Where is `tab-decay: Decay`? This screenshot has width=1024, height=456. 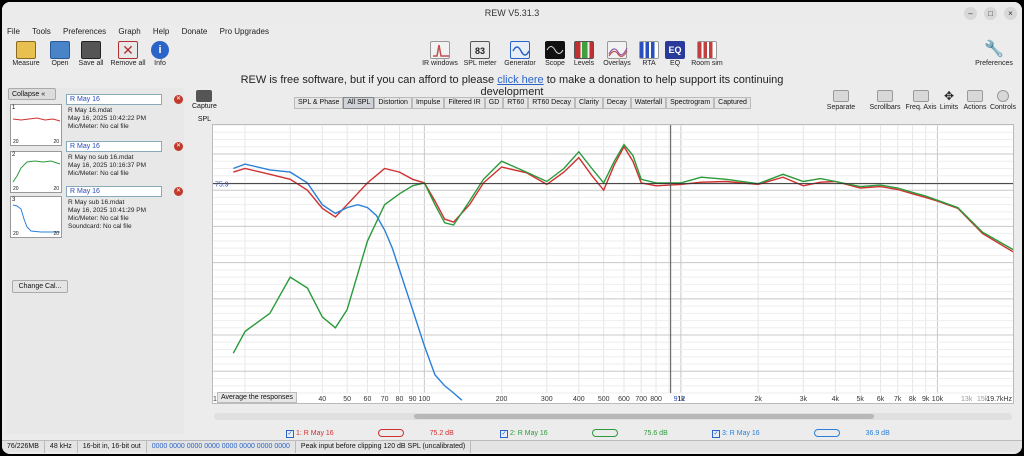 tab-decay: Decay is located at coordinates (616, 103).